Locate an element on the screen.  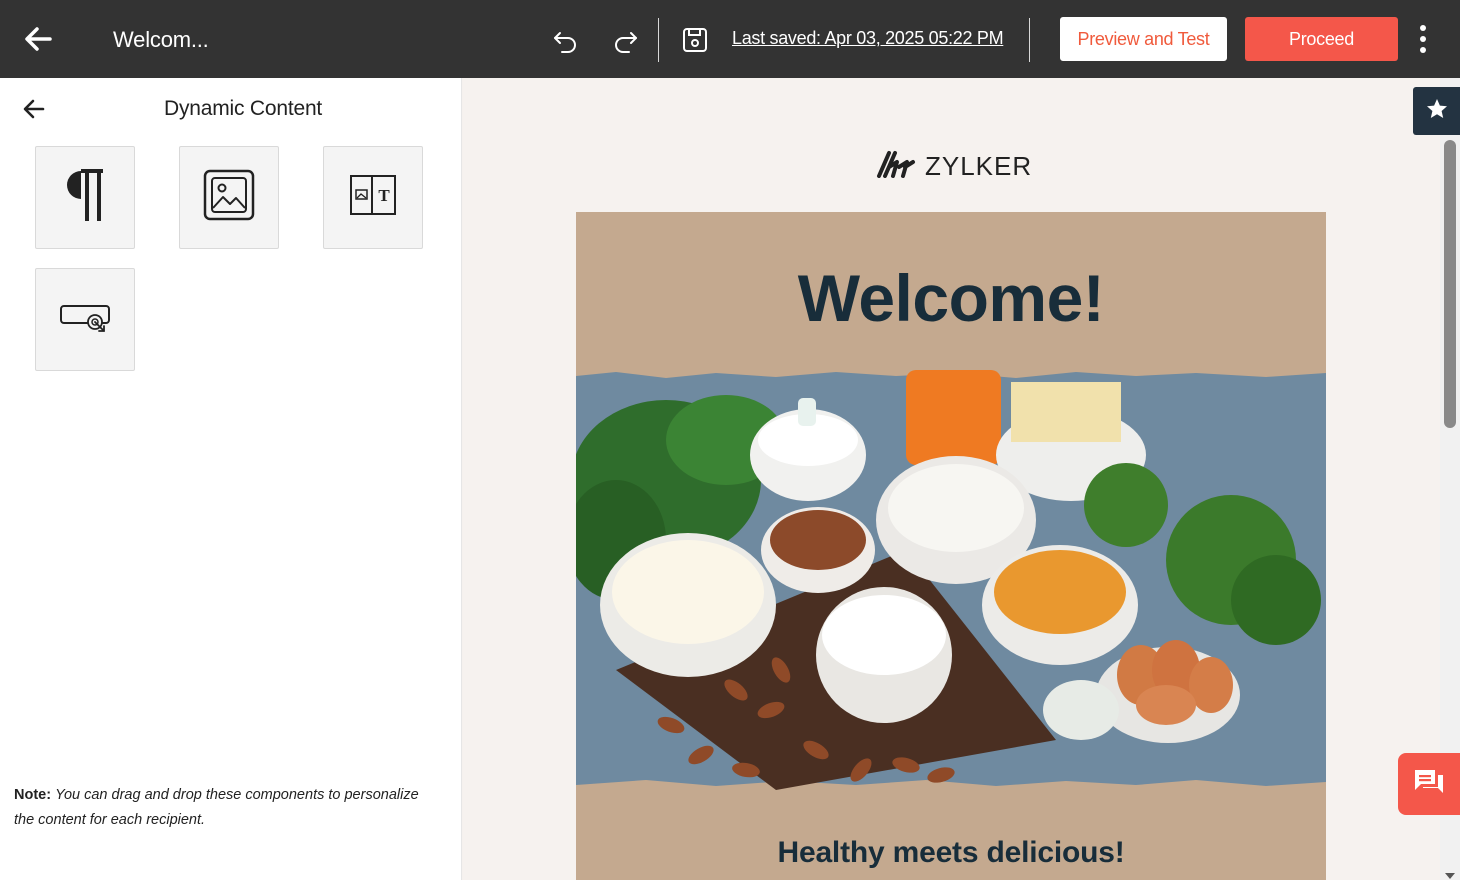
button-click-icon is located at coordinates (85, 319).